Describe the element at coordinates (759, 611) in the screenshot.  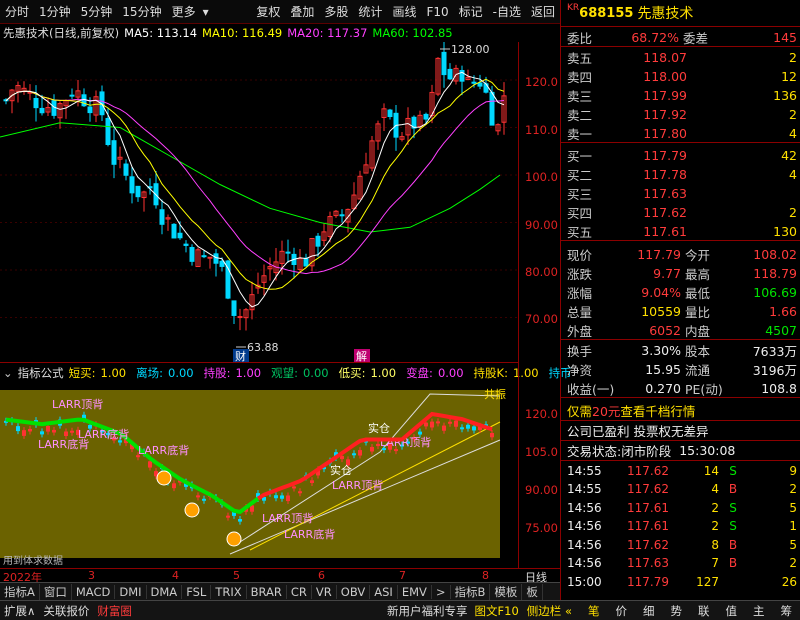
I see `tool-main: 主` at that location.